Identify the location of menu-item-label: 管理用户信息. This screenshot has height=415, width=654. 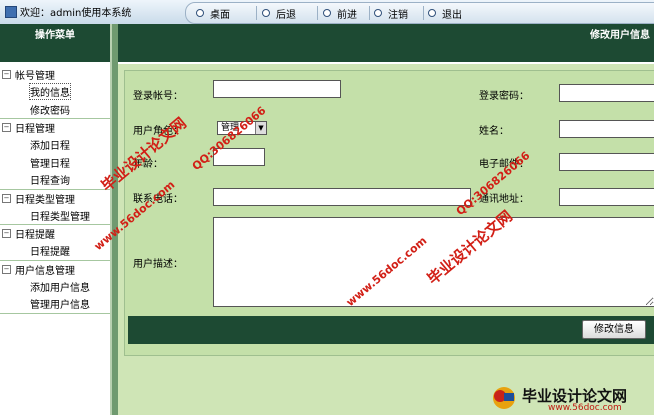
(60, 306).